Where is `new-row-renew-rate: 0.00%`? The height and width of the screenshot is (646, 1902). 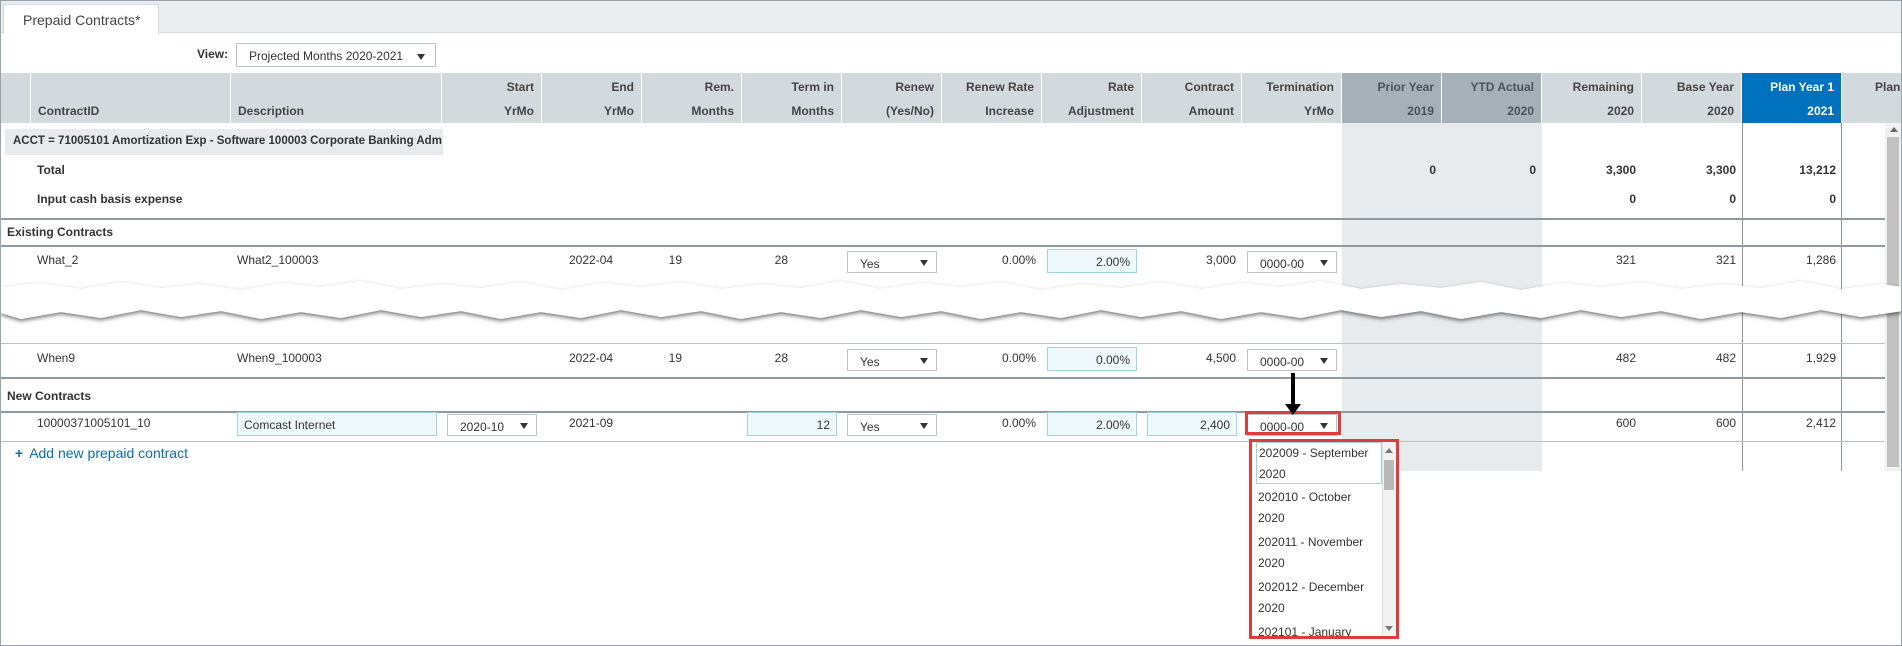
new-row-renew-rate: 0.00% is located at coordinates (1018, 423).